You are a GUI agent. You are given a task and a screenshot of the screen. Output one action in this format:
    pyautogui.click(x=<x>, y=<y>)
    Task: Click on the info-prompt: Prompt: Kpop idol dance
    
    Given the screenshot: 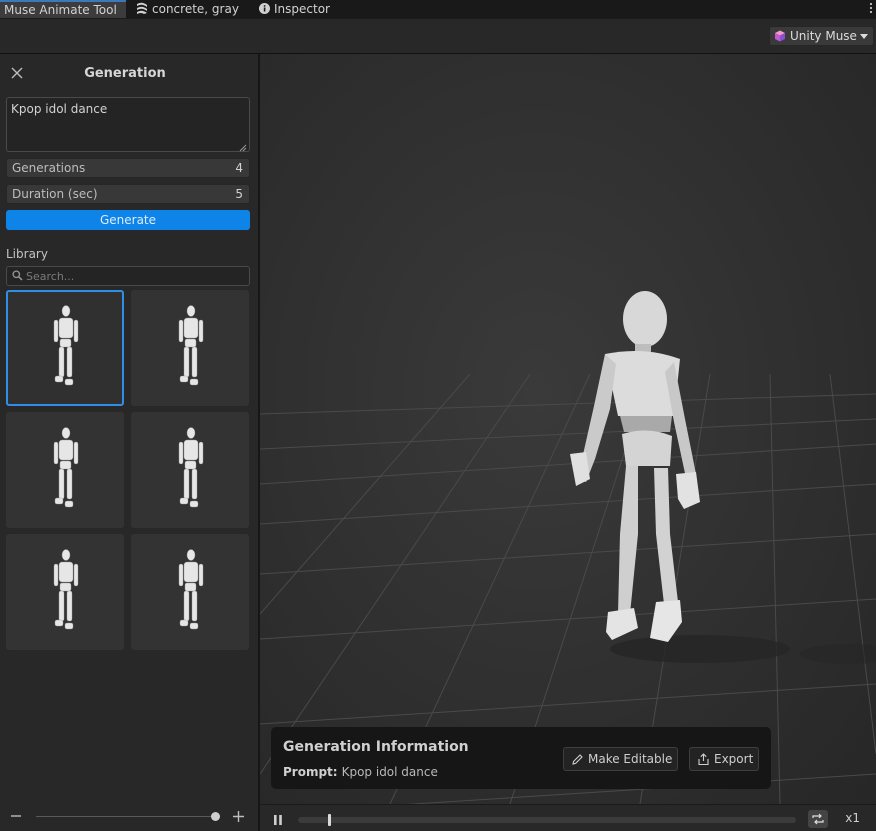 What is the action you would take?
    pyautogui.click(x=360, y=772)
    